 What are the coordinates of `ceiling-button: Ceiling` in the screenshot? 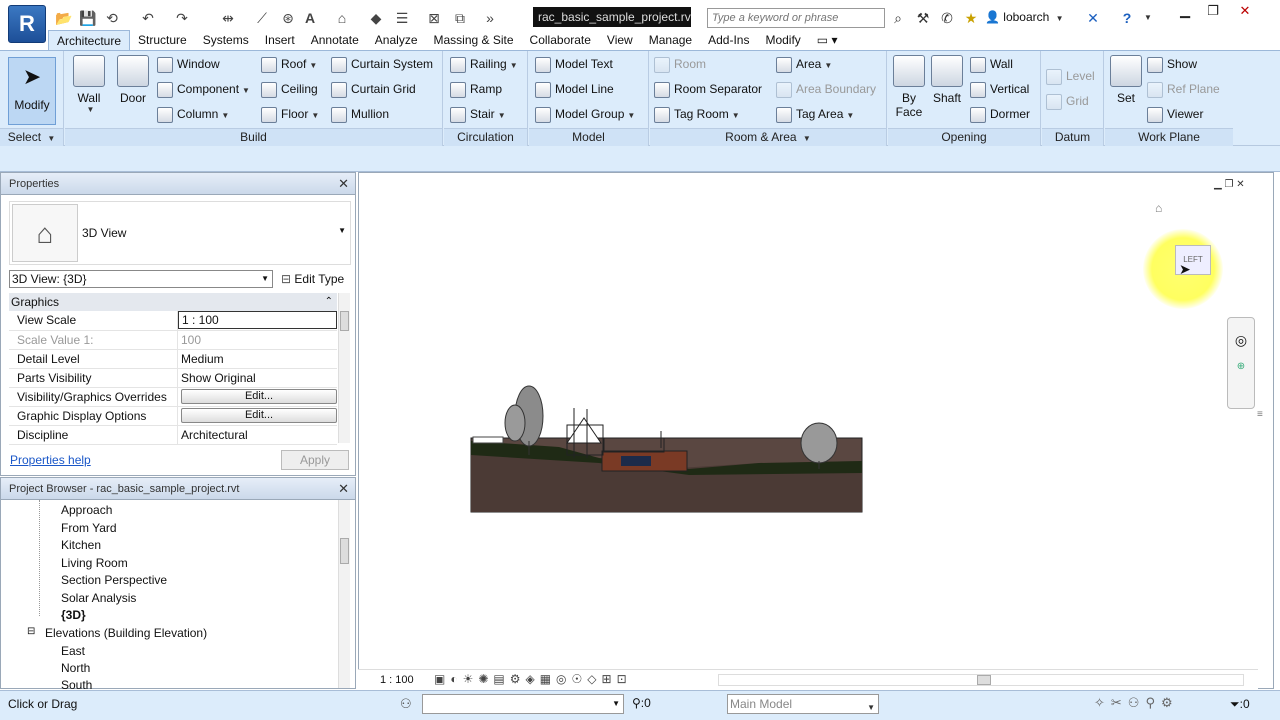 It's located at (289, 89).